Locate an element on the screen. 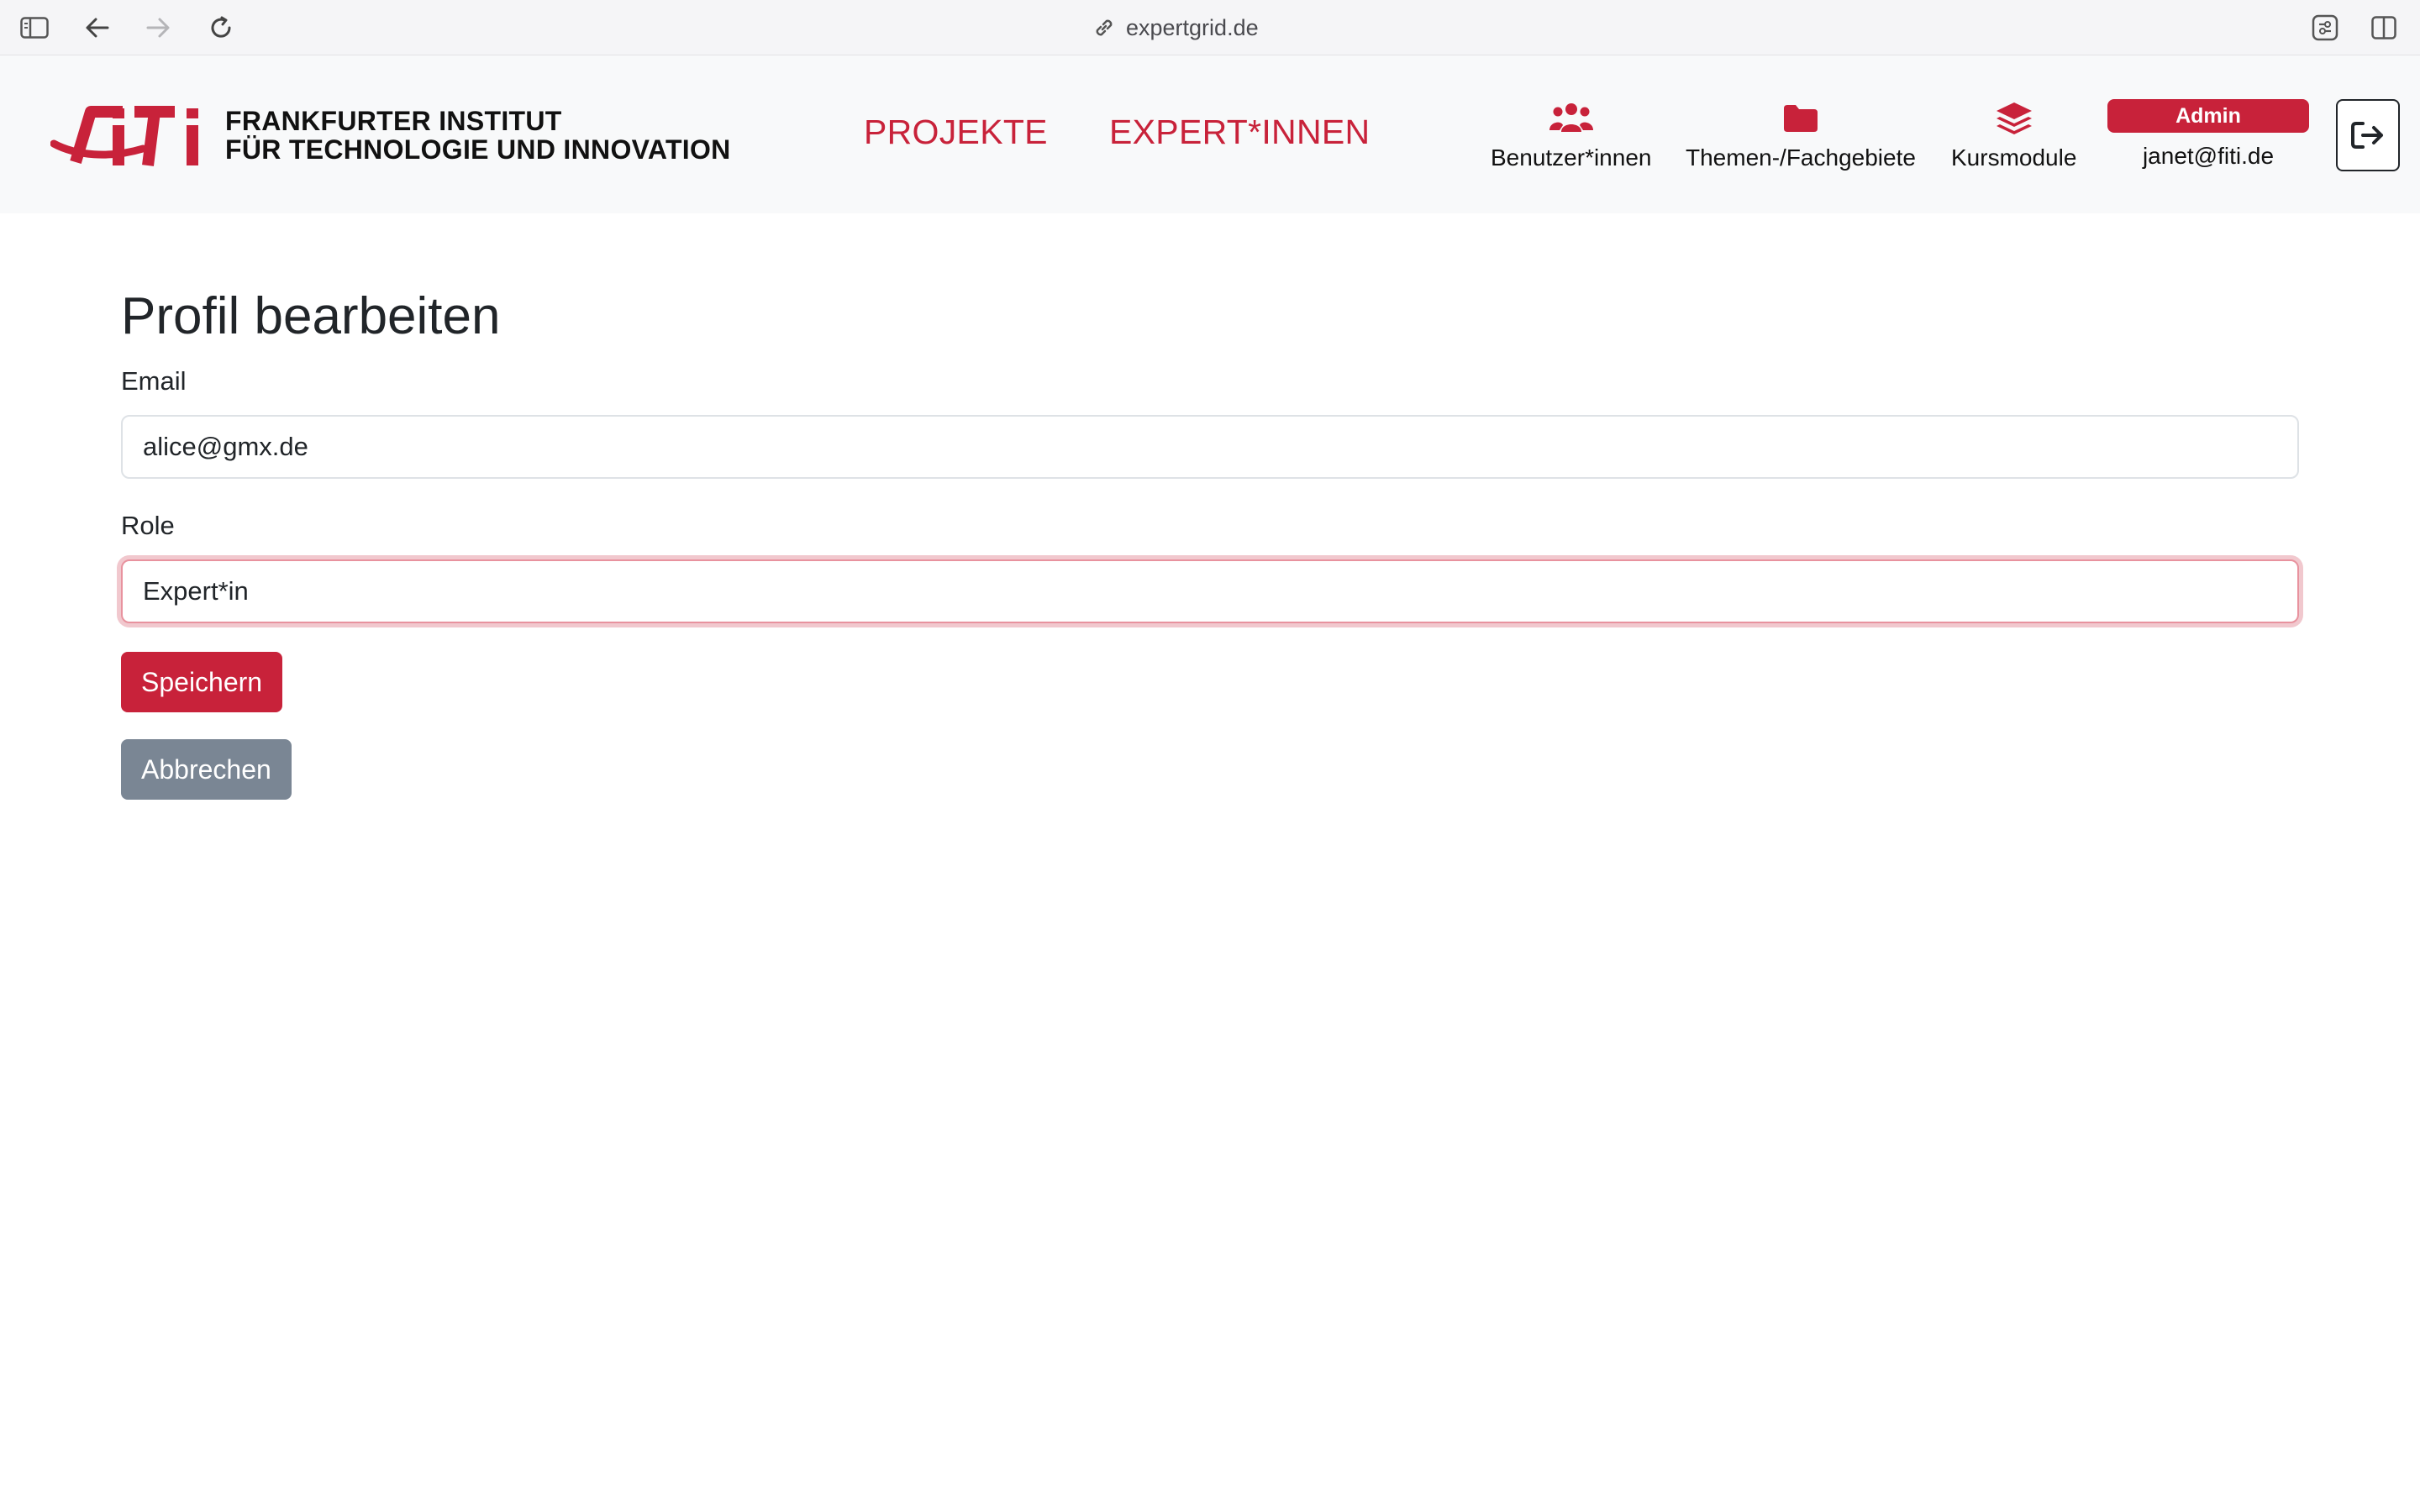 Image resolution: width=2420 pixels, height=1512 pixels. user-info: Admin janet@fiti.de is located at coordinates (2208, 134).